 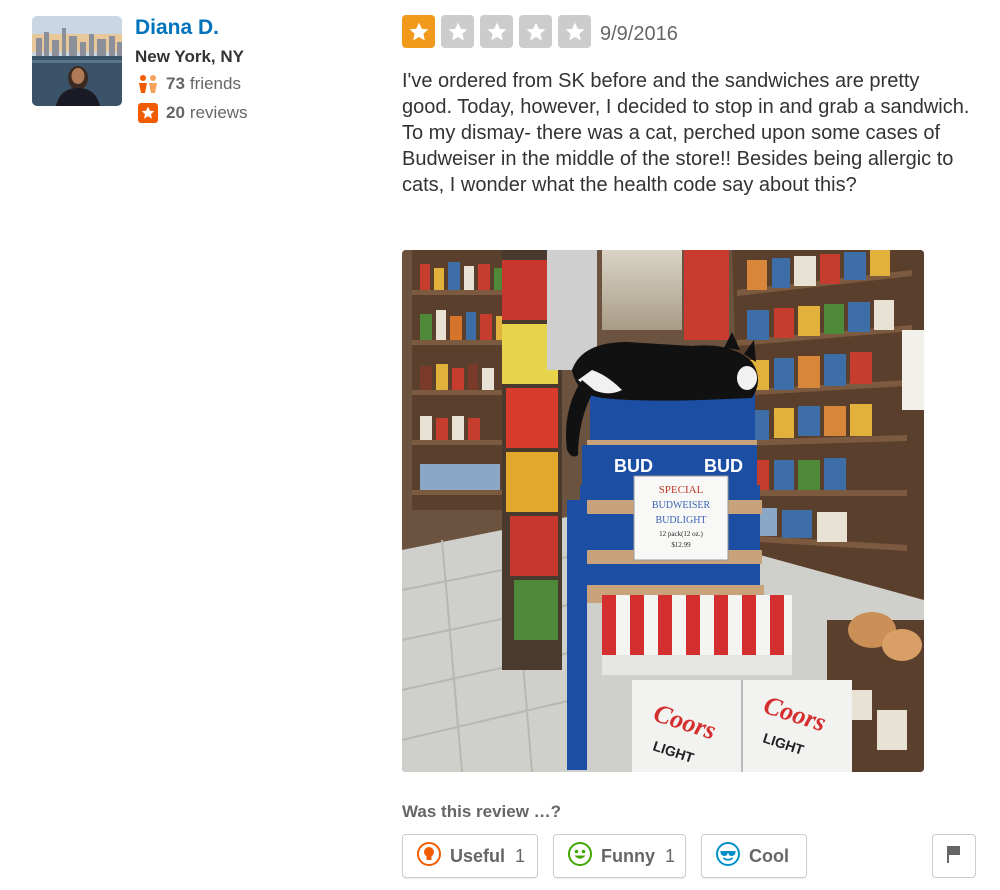 What do you see at coordinates (670, 855) in the screenshot?
I see `funny-count: 1` at bounding box center [670, 855].